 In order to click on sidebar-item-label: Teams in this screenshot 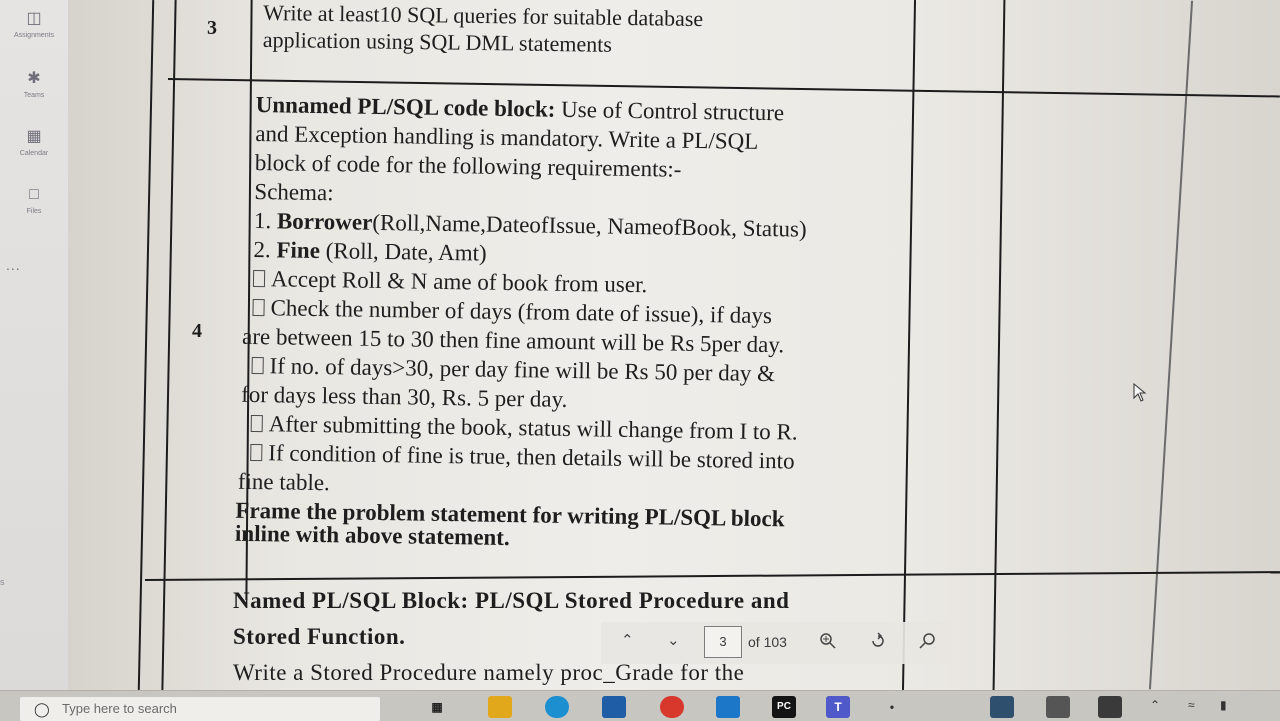, I will do `click(34, 95)`.